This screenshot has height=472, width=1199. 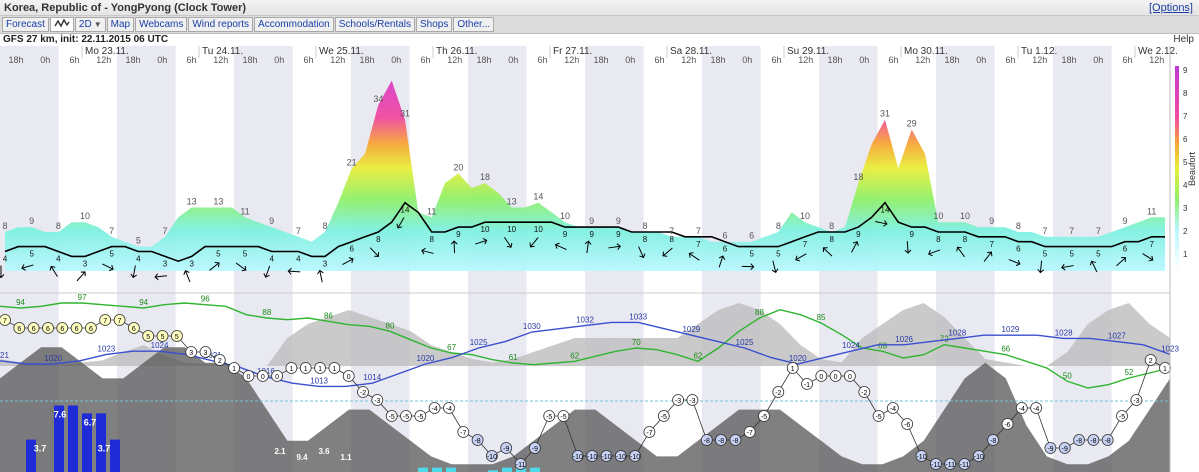 I want to click on humidity-value: 62, so click(x=574, y=355).